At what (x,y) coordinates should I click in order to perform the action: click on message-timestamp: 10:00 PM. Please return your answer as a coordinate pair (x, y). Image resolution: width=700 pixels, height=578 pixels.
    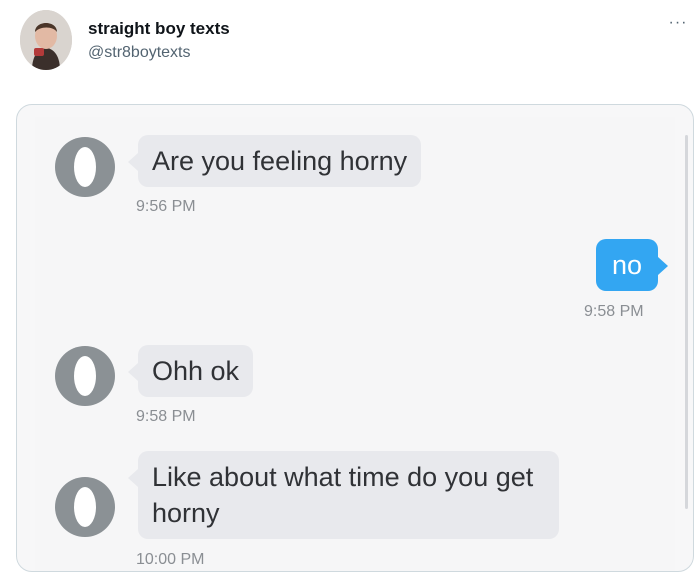
    Looking at the image, I should click on (170, 559).